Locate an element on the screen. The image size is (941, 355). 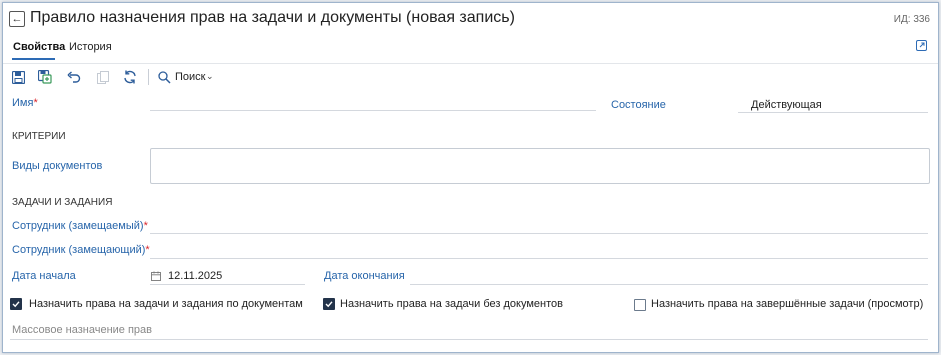
criteria-section-title: КРИТЕРИИ is located at coordinates (39, 136).